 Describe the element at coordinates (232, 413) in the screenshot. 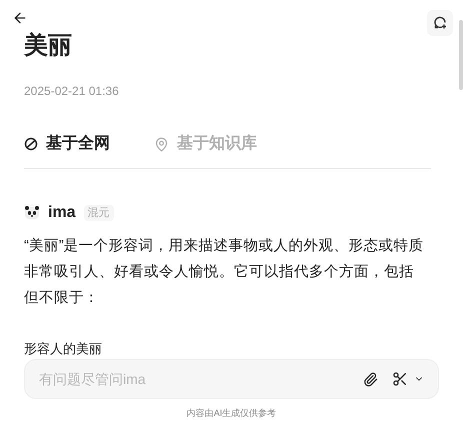

I see `disclaimer: 内容由AI生成仅供参考` at that location.